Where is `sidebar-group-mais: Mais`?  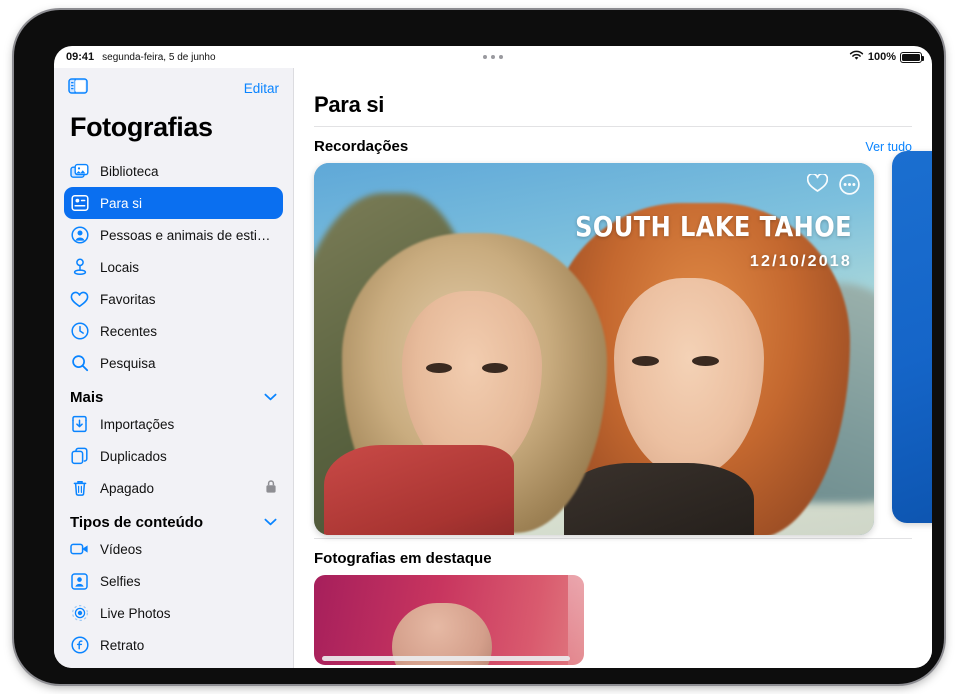
sidebar-group-mais: Mais is located at coordinates (173, 397).